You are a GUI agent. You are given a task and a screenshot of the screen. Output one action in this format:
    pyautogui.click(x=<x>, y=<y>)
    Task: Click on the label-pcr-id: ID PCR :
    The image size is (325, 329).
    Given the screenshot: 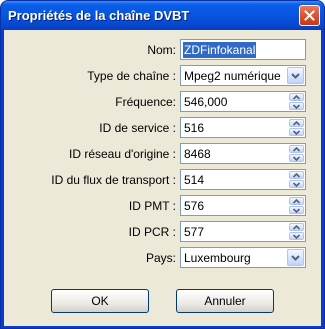 What is the action you would take?
    pyautogui.click(x=152, y=232)
    